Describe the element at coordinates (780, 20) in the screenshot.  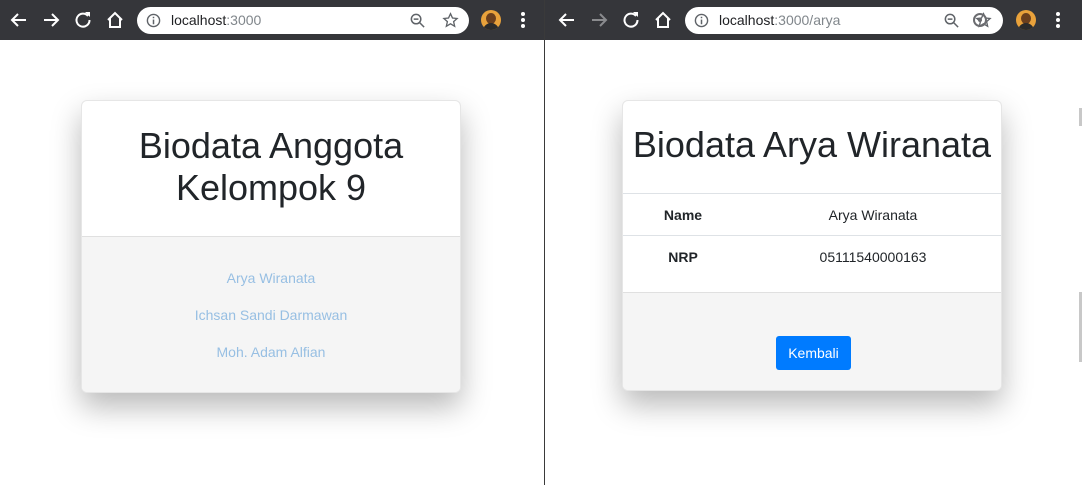
I see `url-text: localhost:3000/arya` at that location.